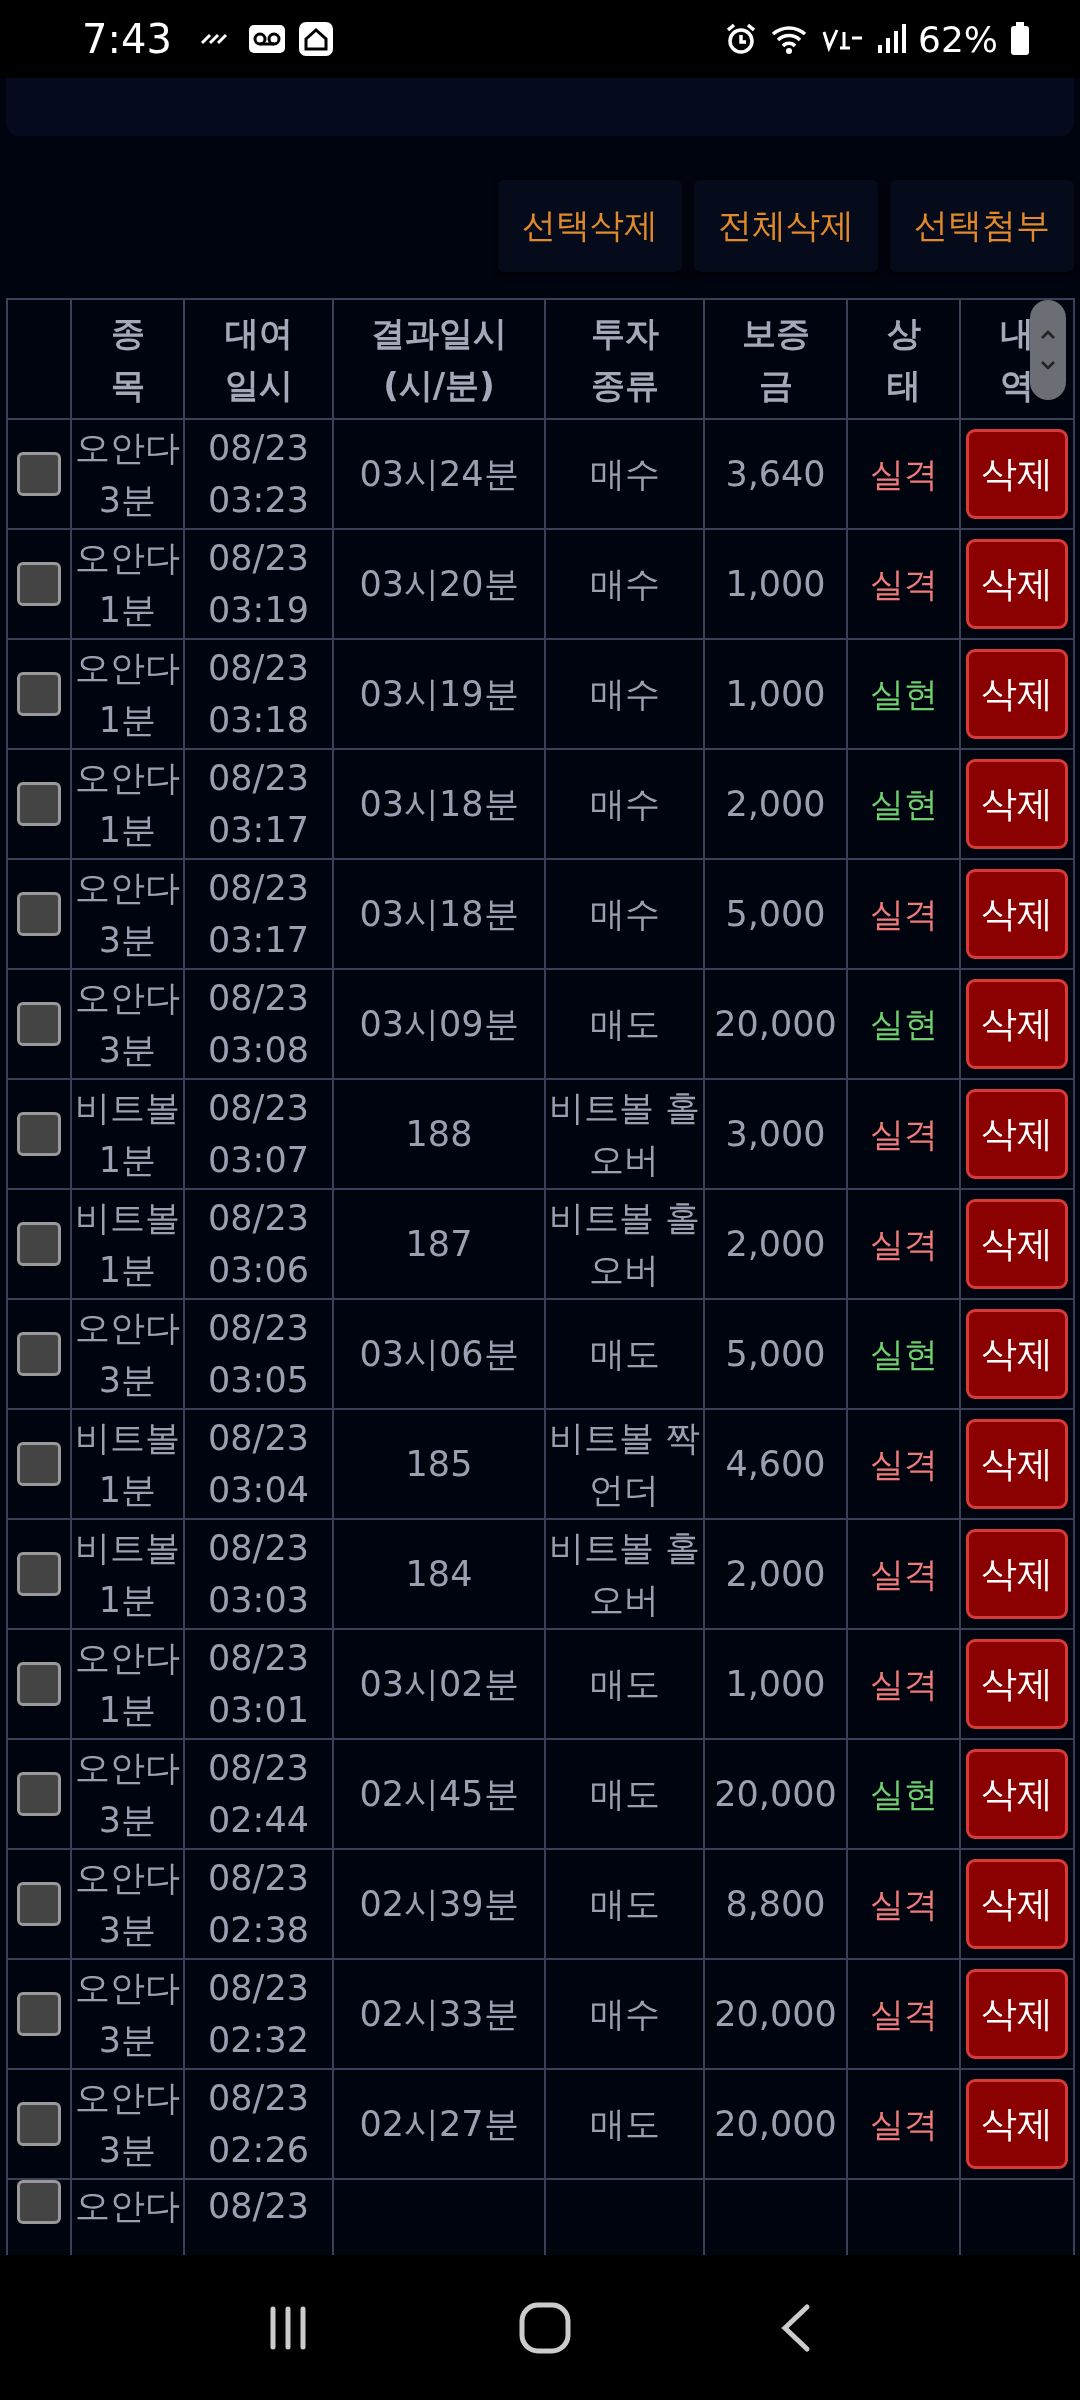 This screenshot has width=1080, height=2400. Describe the element at coordinates (439, 804) in the screenshot. I see `result-time: 03시18분` at that location.